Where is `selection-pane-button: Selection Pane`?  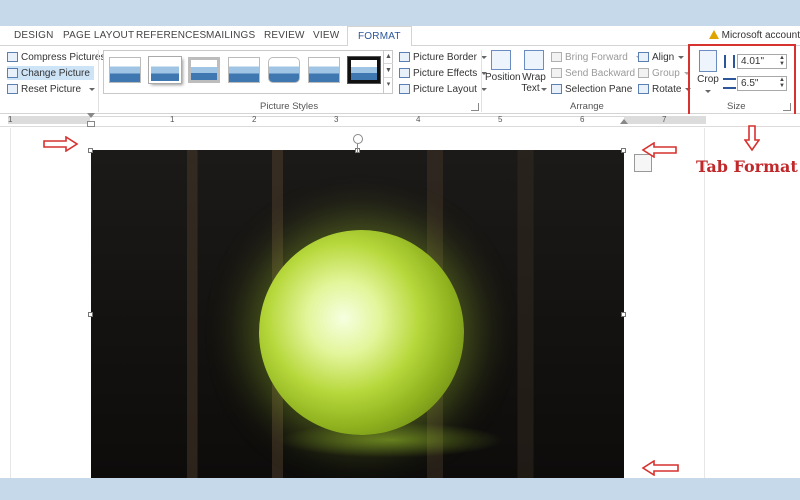
selection-pane-button: Selection Pane is located at coordinates (591, 89).